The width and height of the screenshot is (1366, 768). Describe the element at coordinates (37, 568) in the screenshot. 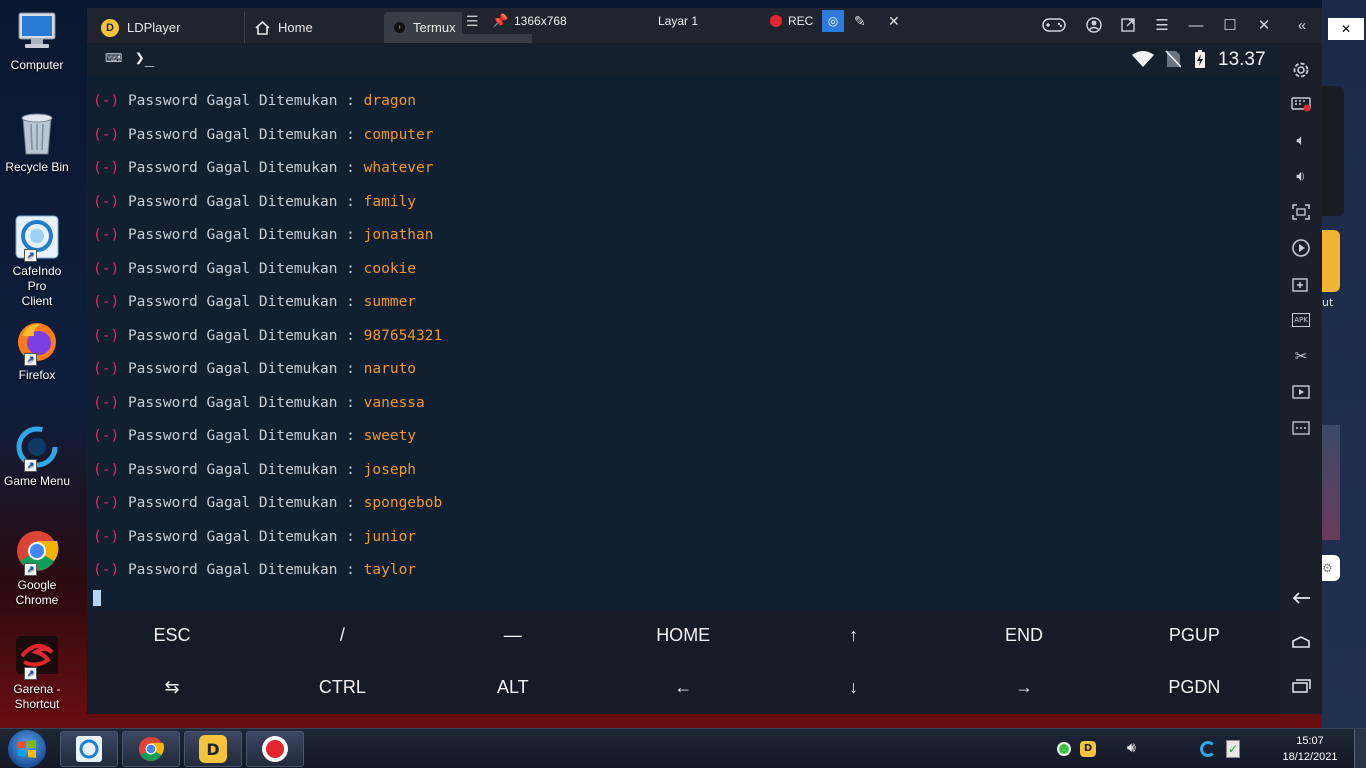

I see `desktop-icon-chrome: ↗ Google Chrome` at that location.